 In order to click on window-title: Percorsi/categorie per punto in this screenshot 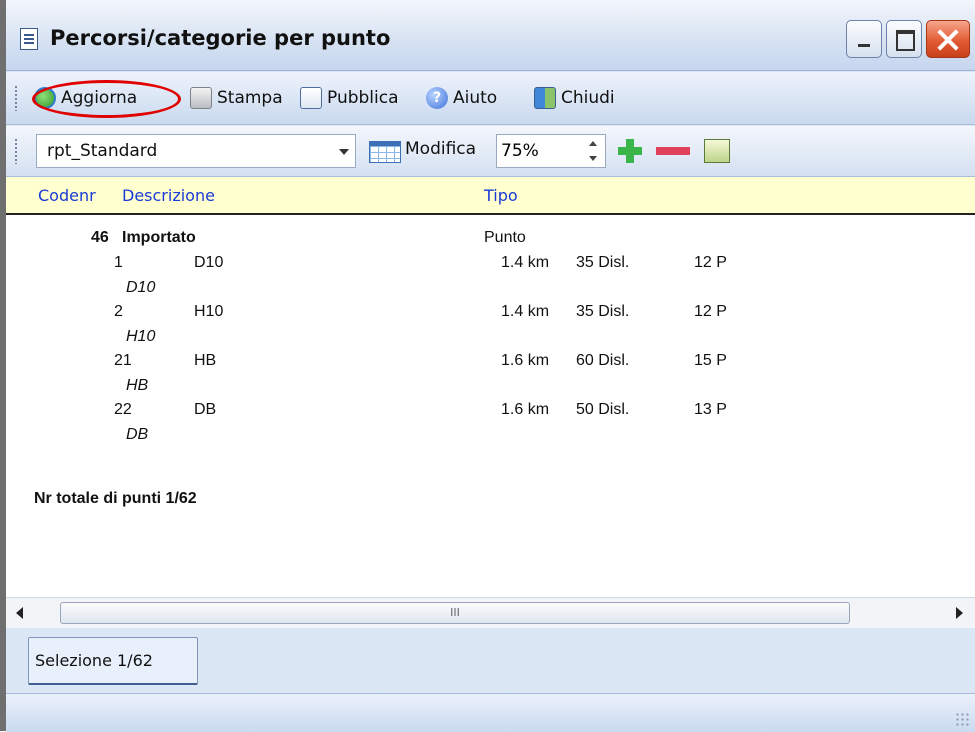, I will do `click(220, 38)`.